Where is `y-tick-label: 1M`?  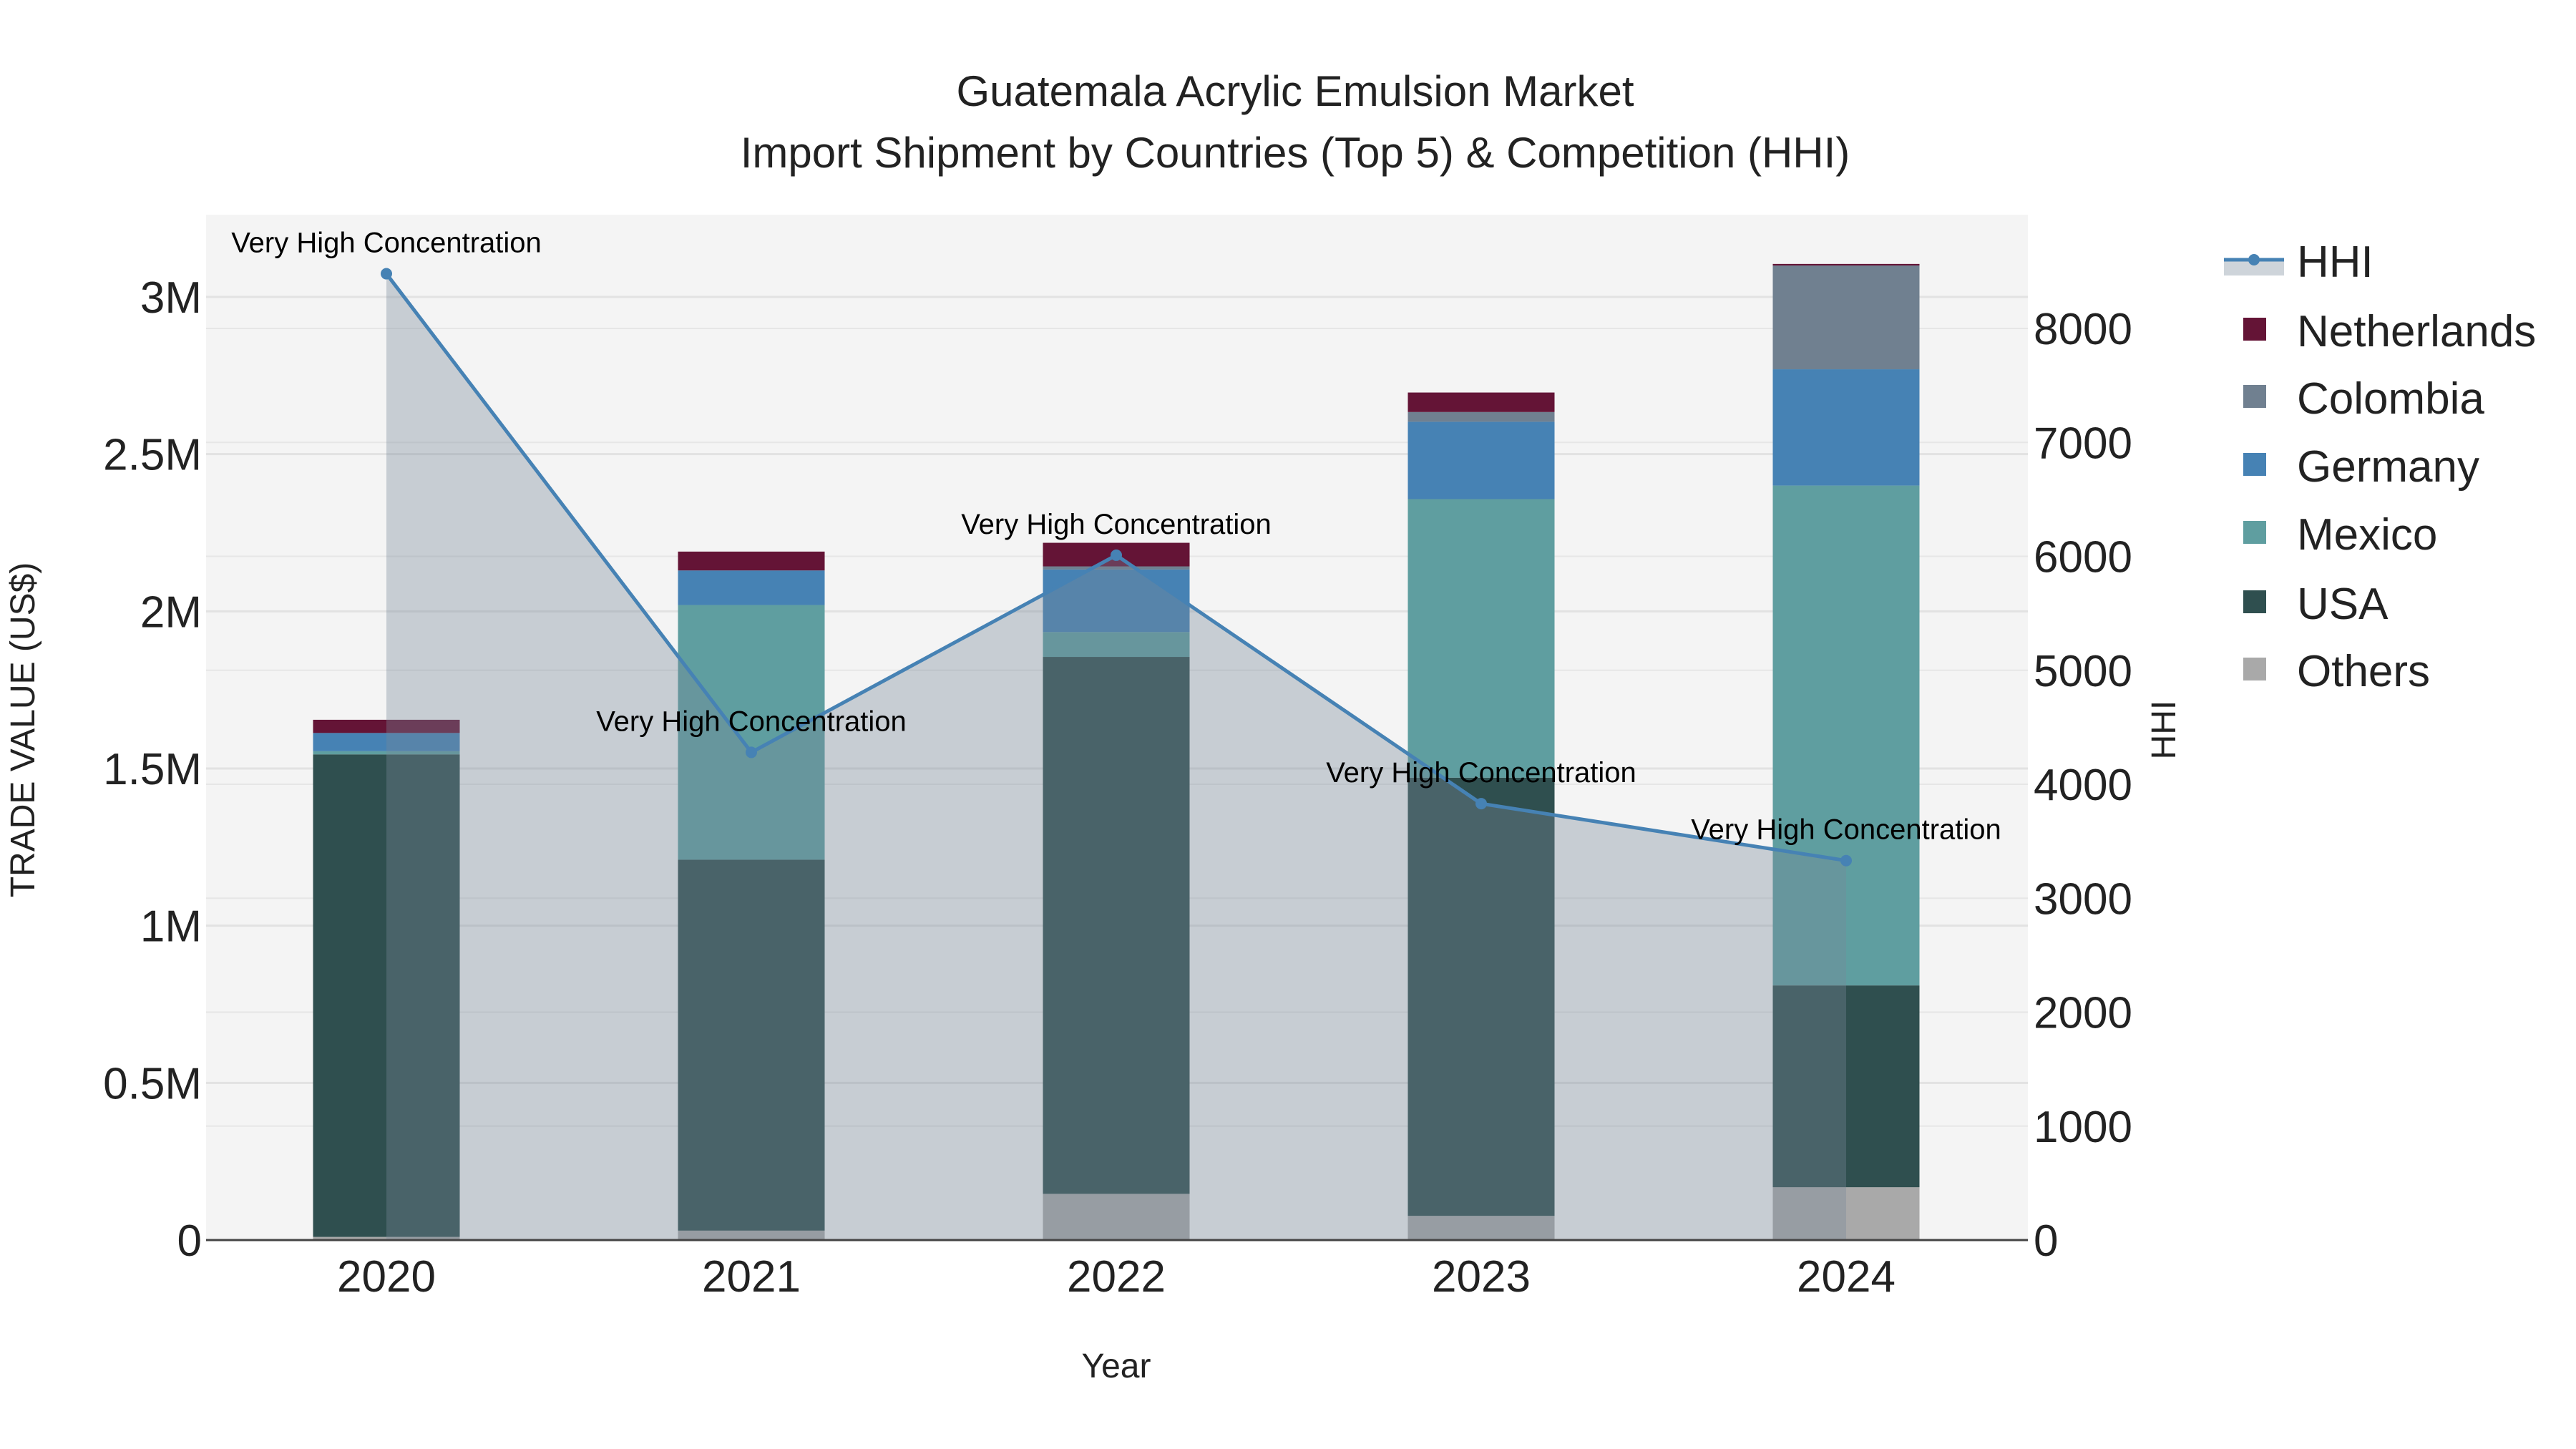 y-tick-label: 1M is located at coordinates (171, 927).